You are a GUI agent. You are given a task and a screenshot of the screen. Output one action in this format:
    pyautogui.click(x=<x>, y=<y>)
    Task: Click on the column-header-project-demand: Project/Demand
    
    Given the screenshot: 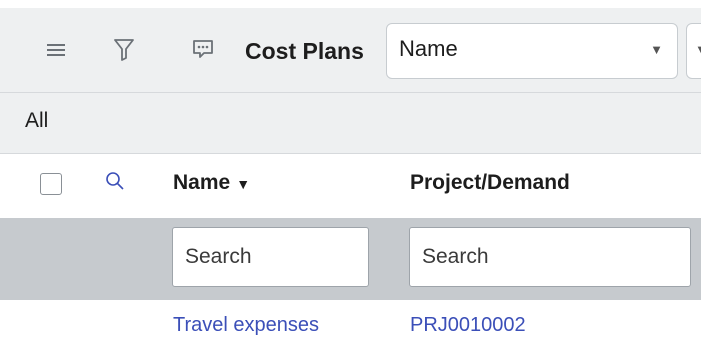 What is the action you would take?
    pyautogui.click(x=490, y=183)
    